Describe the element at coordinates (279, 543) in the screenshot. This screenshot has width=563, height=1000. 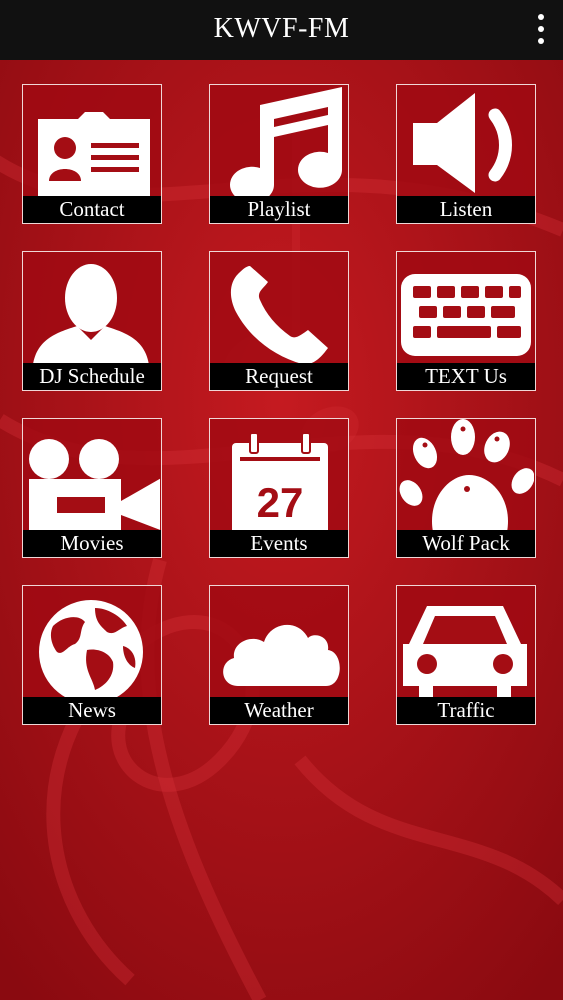
I see `tile-label: Events` at that location.